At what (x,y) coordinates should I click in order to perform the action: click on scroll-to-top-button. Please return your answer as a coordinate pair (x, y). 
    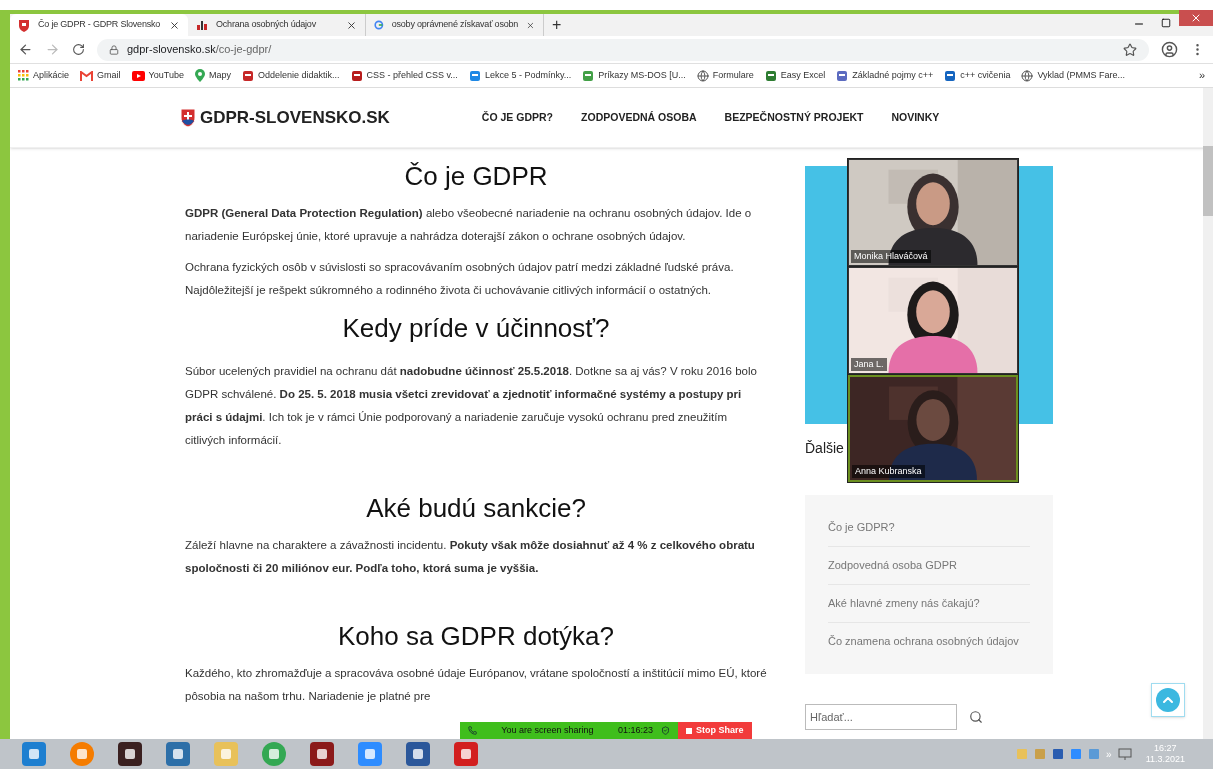
    Looking at the image, I should click on (1168, 700).